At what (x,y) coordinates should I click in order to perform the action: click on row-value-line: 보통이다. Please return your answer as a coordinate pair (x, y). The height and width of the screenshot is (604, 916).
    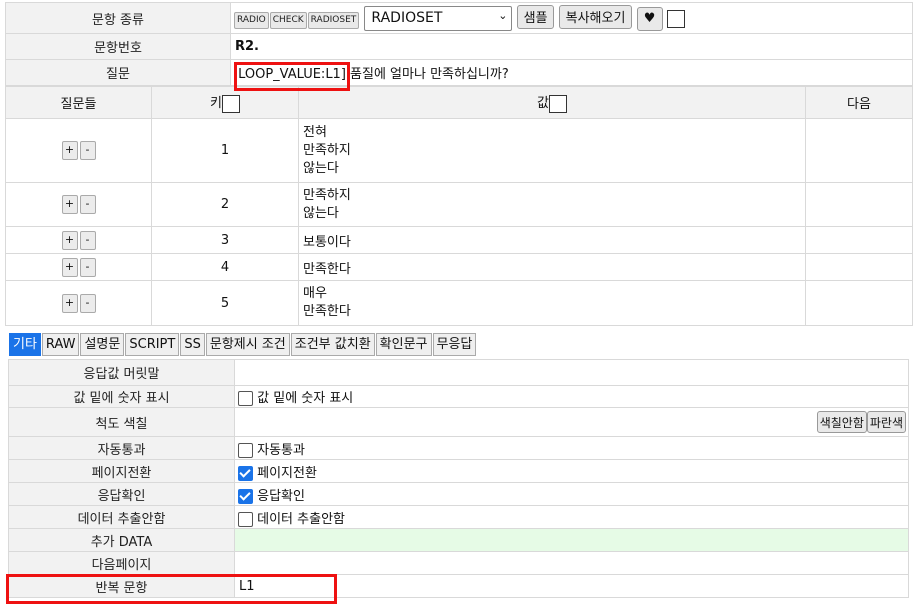
    Looking at the image, I should click on (327, 242).